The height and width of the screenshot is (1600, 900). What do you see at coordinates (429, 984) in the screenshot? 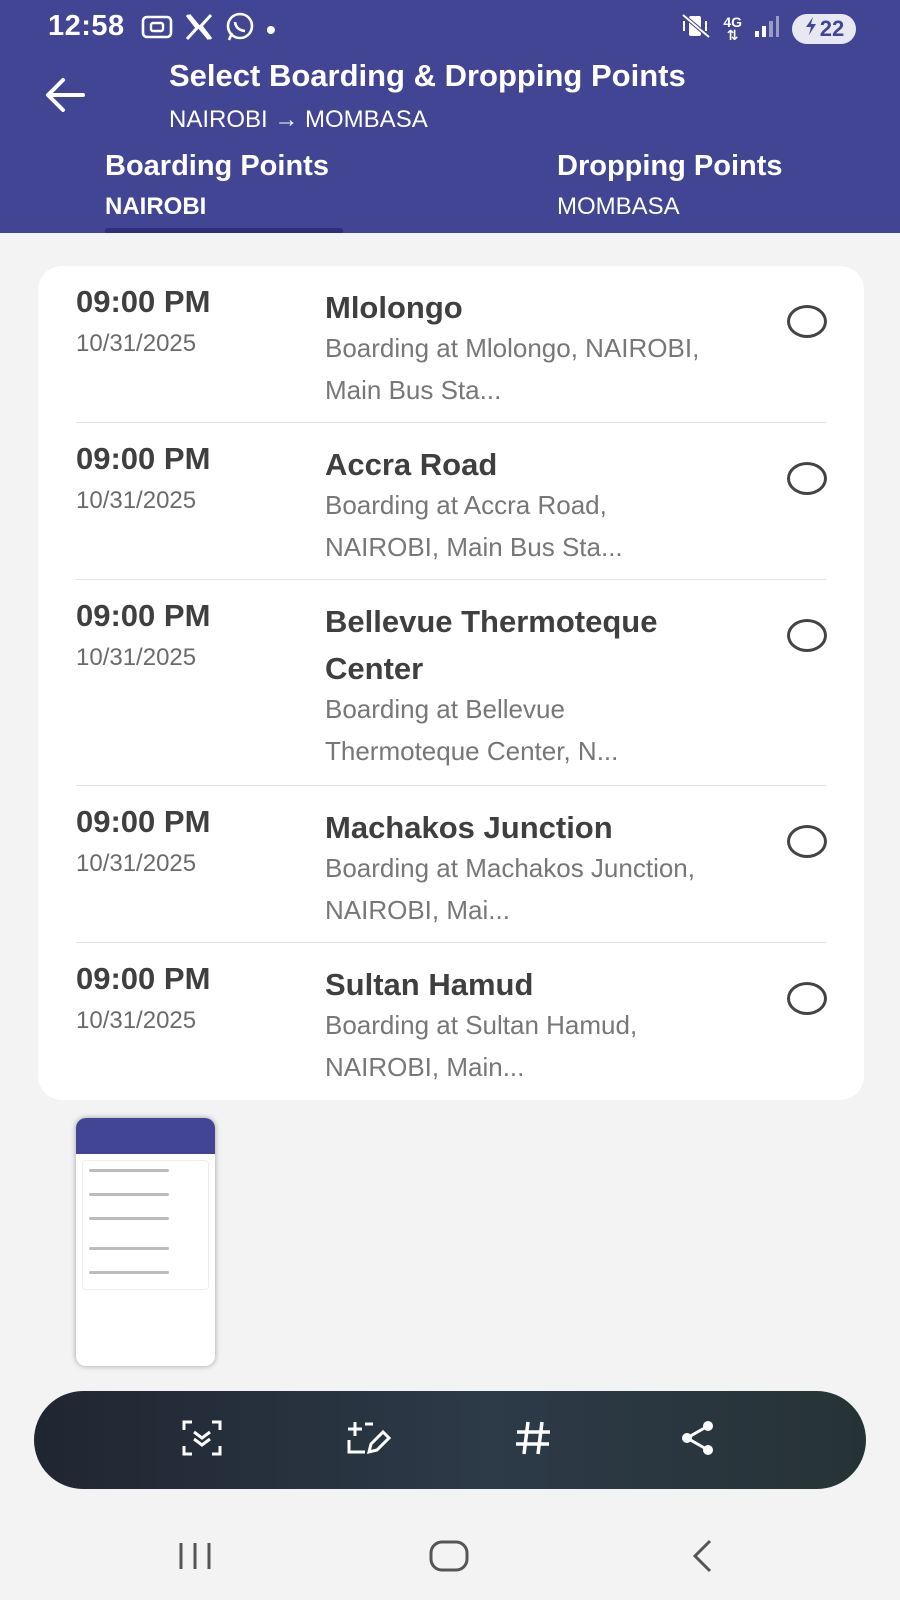
I see `point-name: Sultan Hamud` at bounding box center [429, 984].